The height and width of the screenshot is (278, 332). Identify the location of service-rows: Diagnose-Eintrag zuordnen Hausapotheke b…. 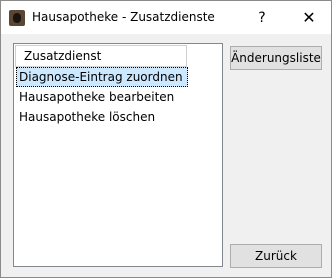
(119, 97).